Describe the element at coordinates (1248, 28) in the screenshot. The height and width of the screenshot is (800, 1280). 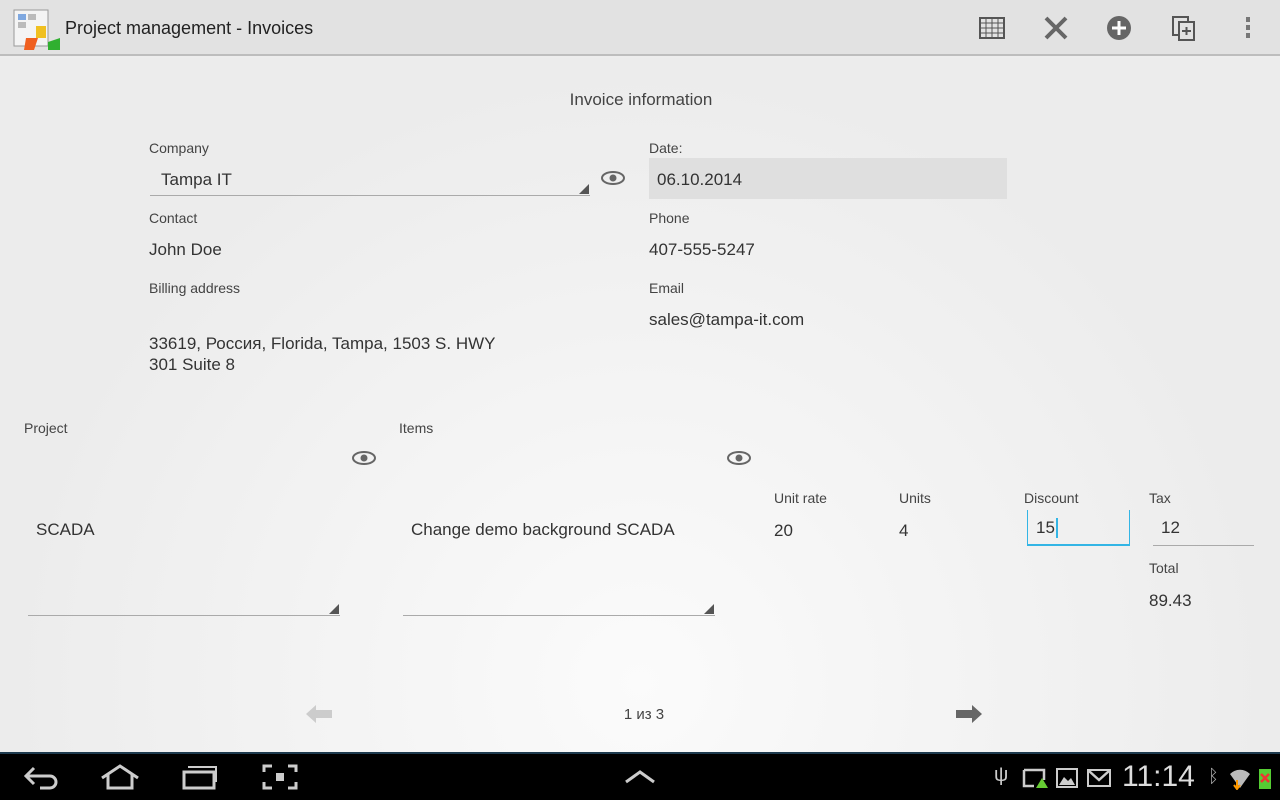
I see `overflow-menu-icon` at that location.